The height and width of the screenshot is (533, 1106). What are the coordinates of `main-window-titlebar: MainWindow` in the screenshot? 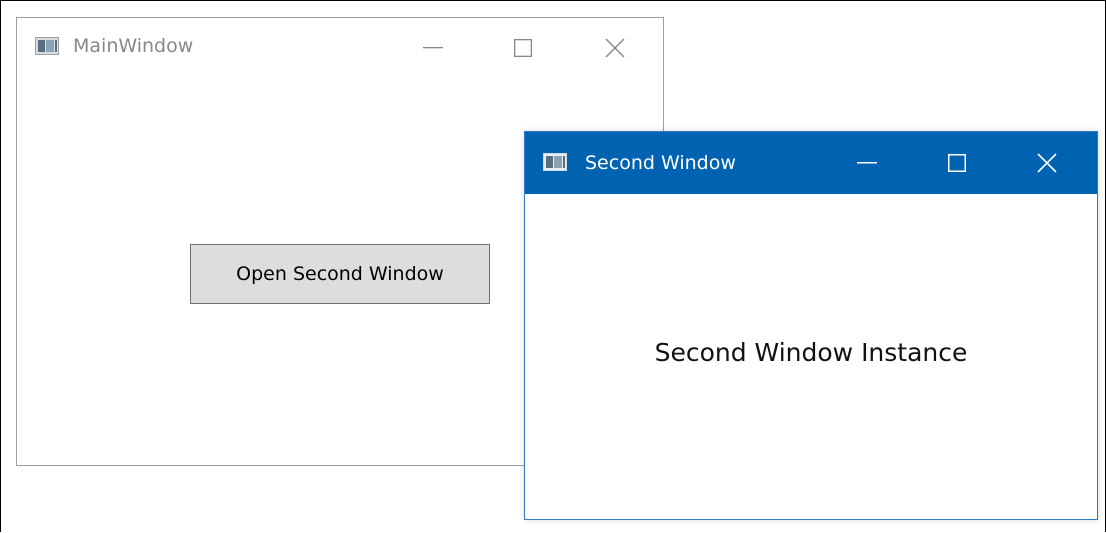 It's located at (340, 48).